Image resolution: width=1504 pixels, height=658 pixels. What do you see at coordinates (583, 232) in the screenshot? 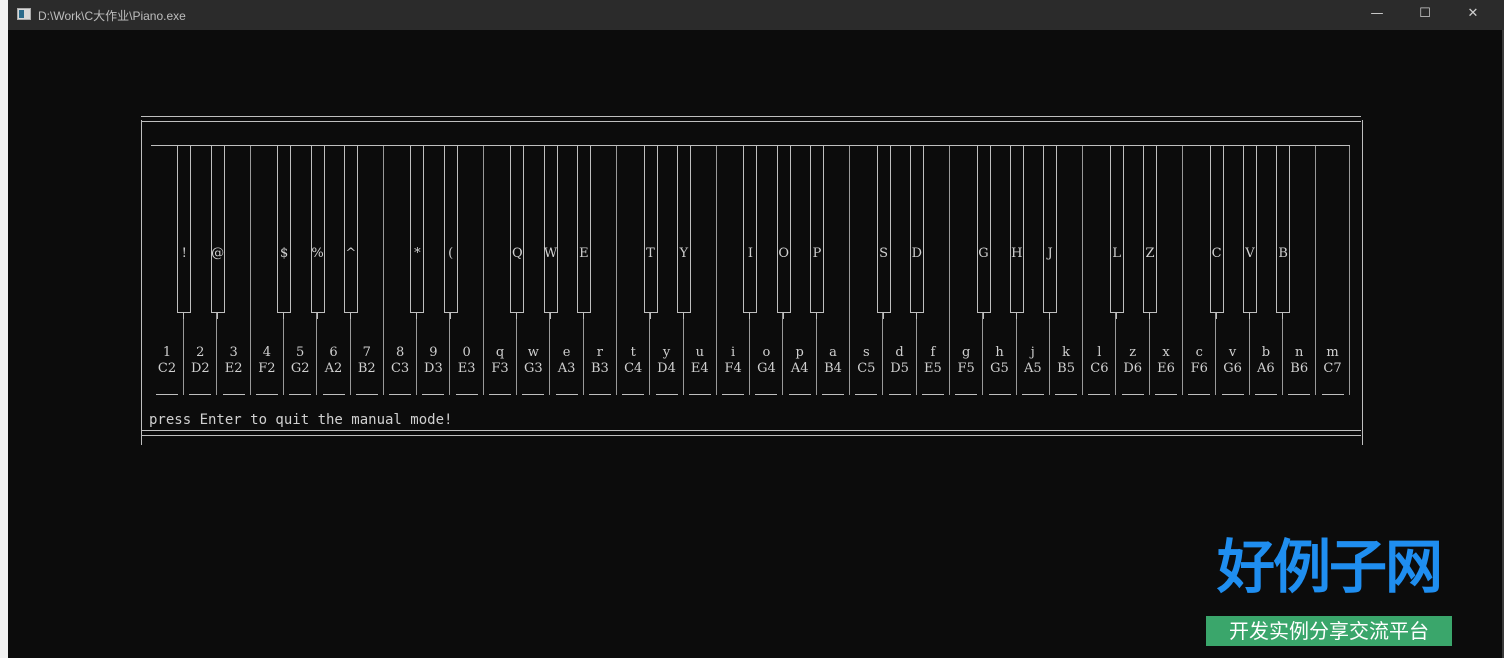
I see `black-key: E` at bounding box center [583, 232].